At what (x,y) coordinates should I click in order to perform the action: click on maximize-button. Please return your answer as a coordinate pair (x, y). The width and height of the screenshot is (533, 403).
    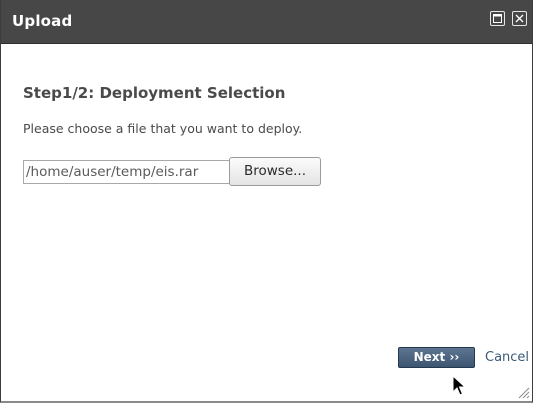
    Looking at the image, I should click on (497, 18).